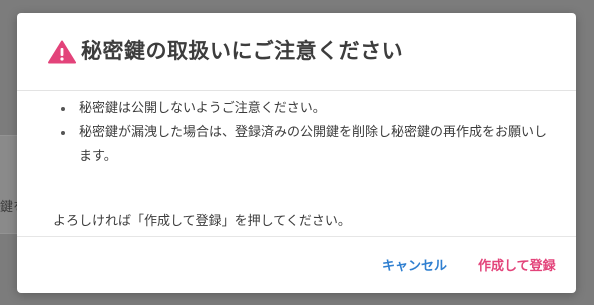 The image size is (594, 305). I want to click on list-item: 秘密鍵は公開しないようご注意ください。, so click(306, 109).